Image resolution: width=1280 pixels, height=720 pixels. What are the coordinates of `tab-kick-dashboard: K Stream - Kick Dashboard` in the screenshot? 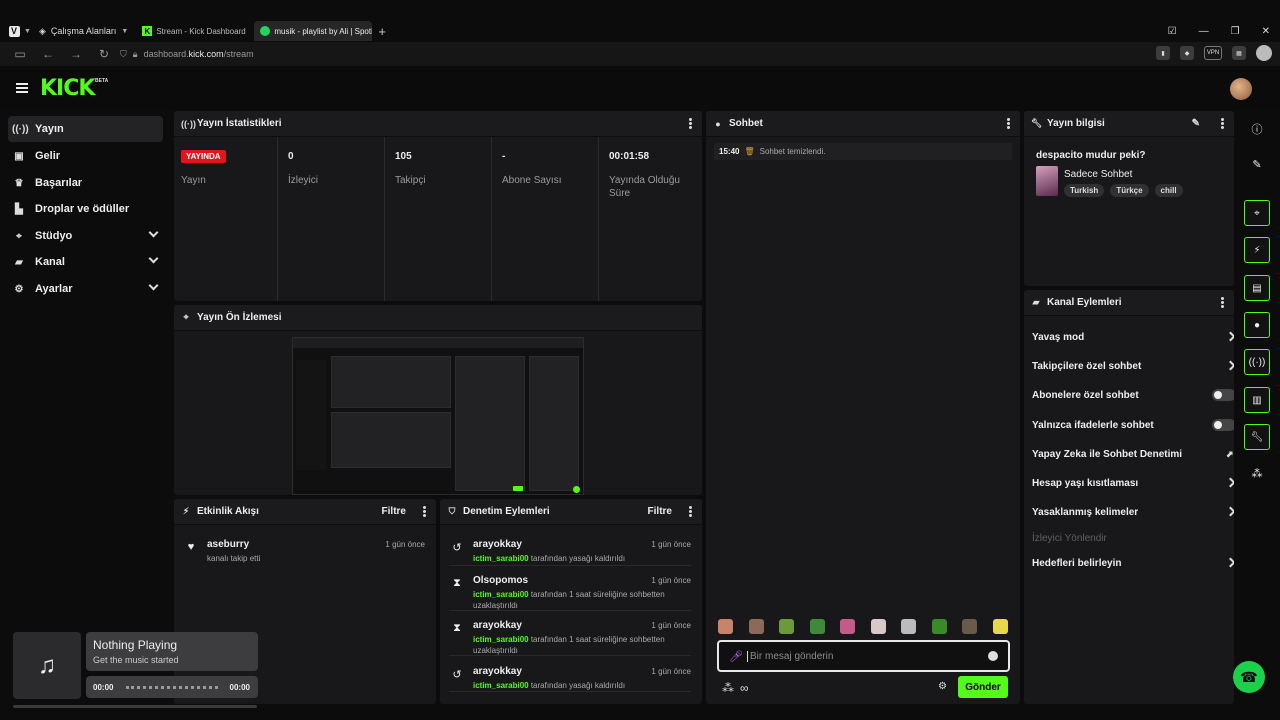 It's located at (195, 31).